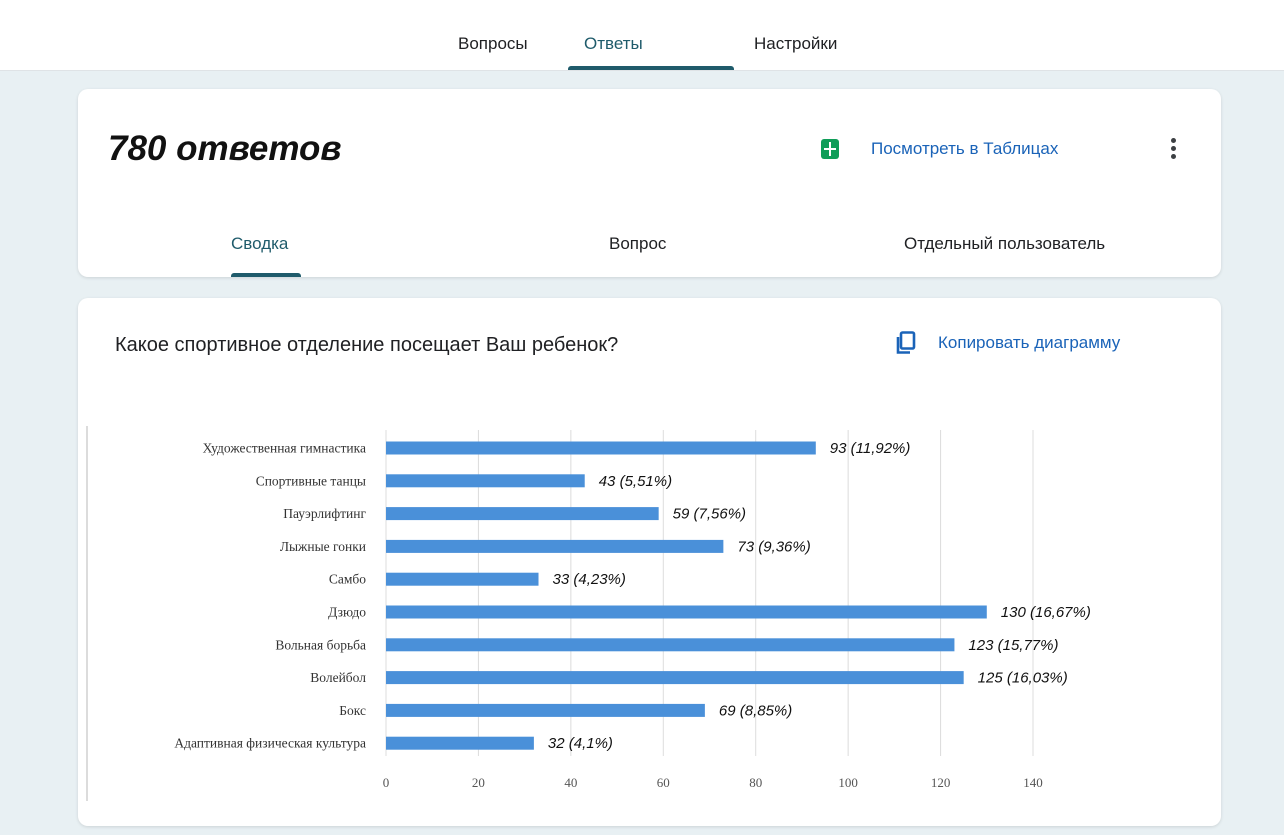 The height and width of the screenshot is (835, 1284). What do you see at coordinates (663, 782) in the screenshot?
I see `x-tick-label: 60` at bounding box center [663, 782].